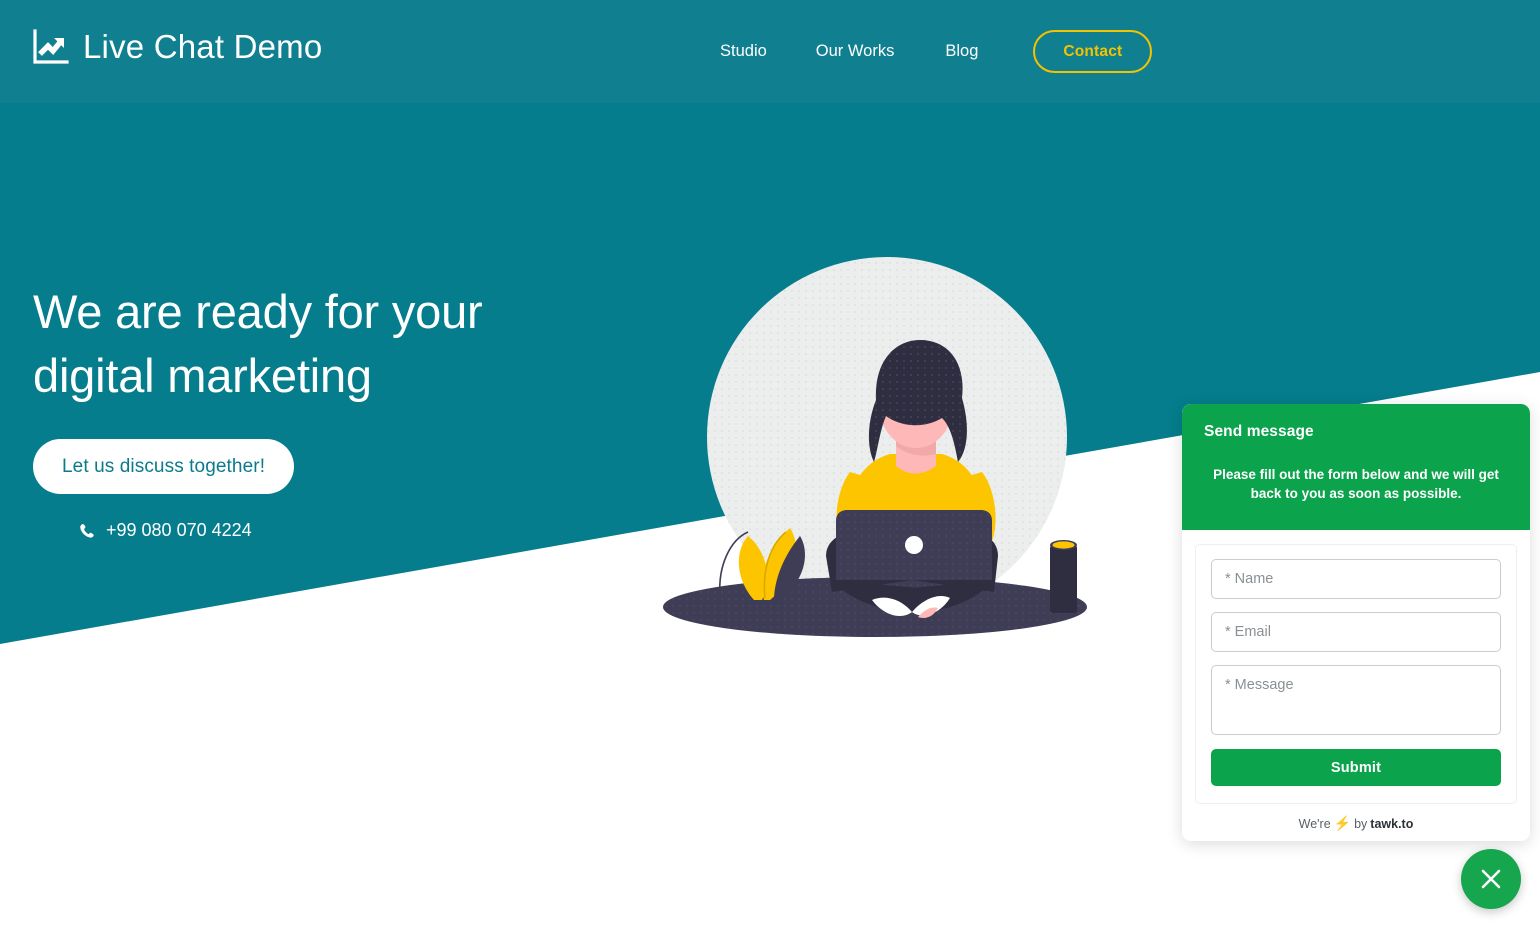 The image size is (1540, 926). Describe the element at coordinates (1356, 767) in the screenshot. I see `submit-button: Submit` at that location.